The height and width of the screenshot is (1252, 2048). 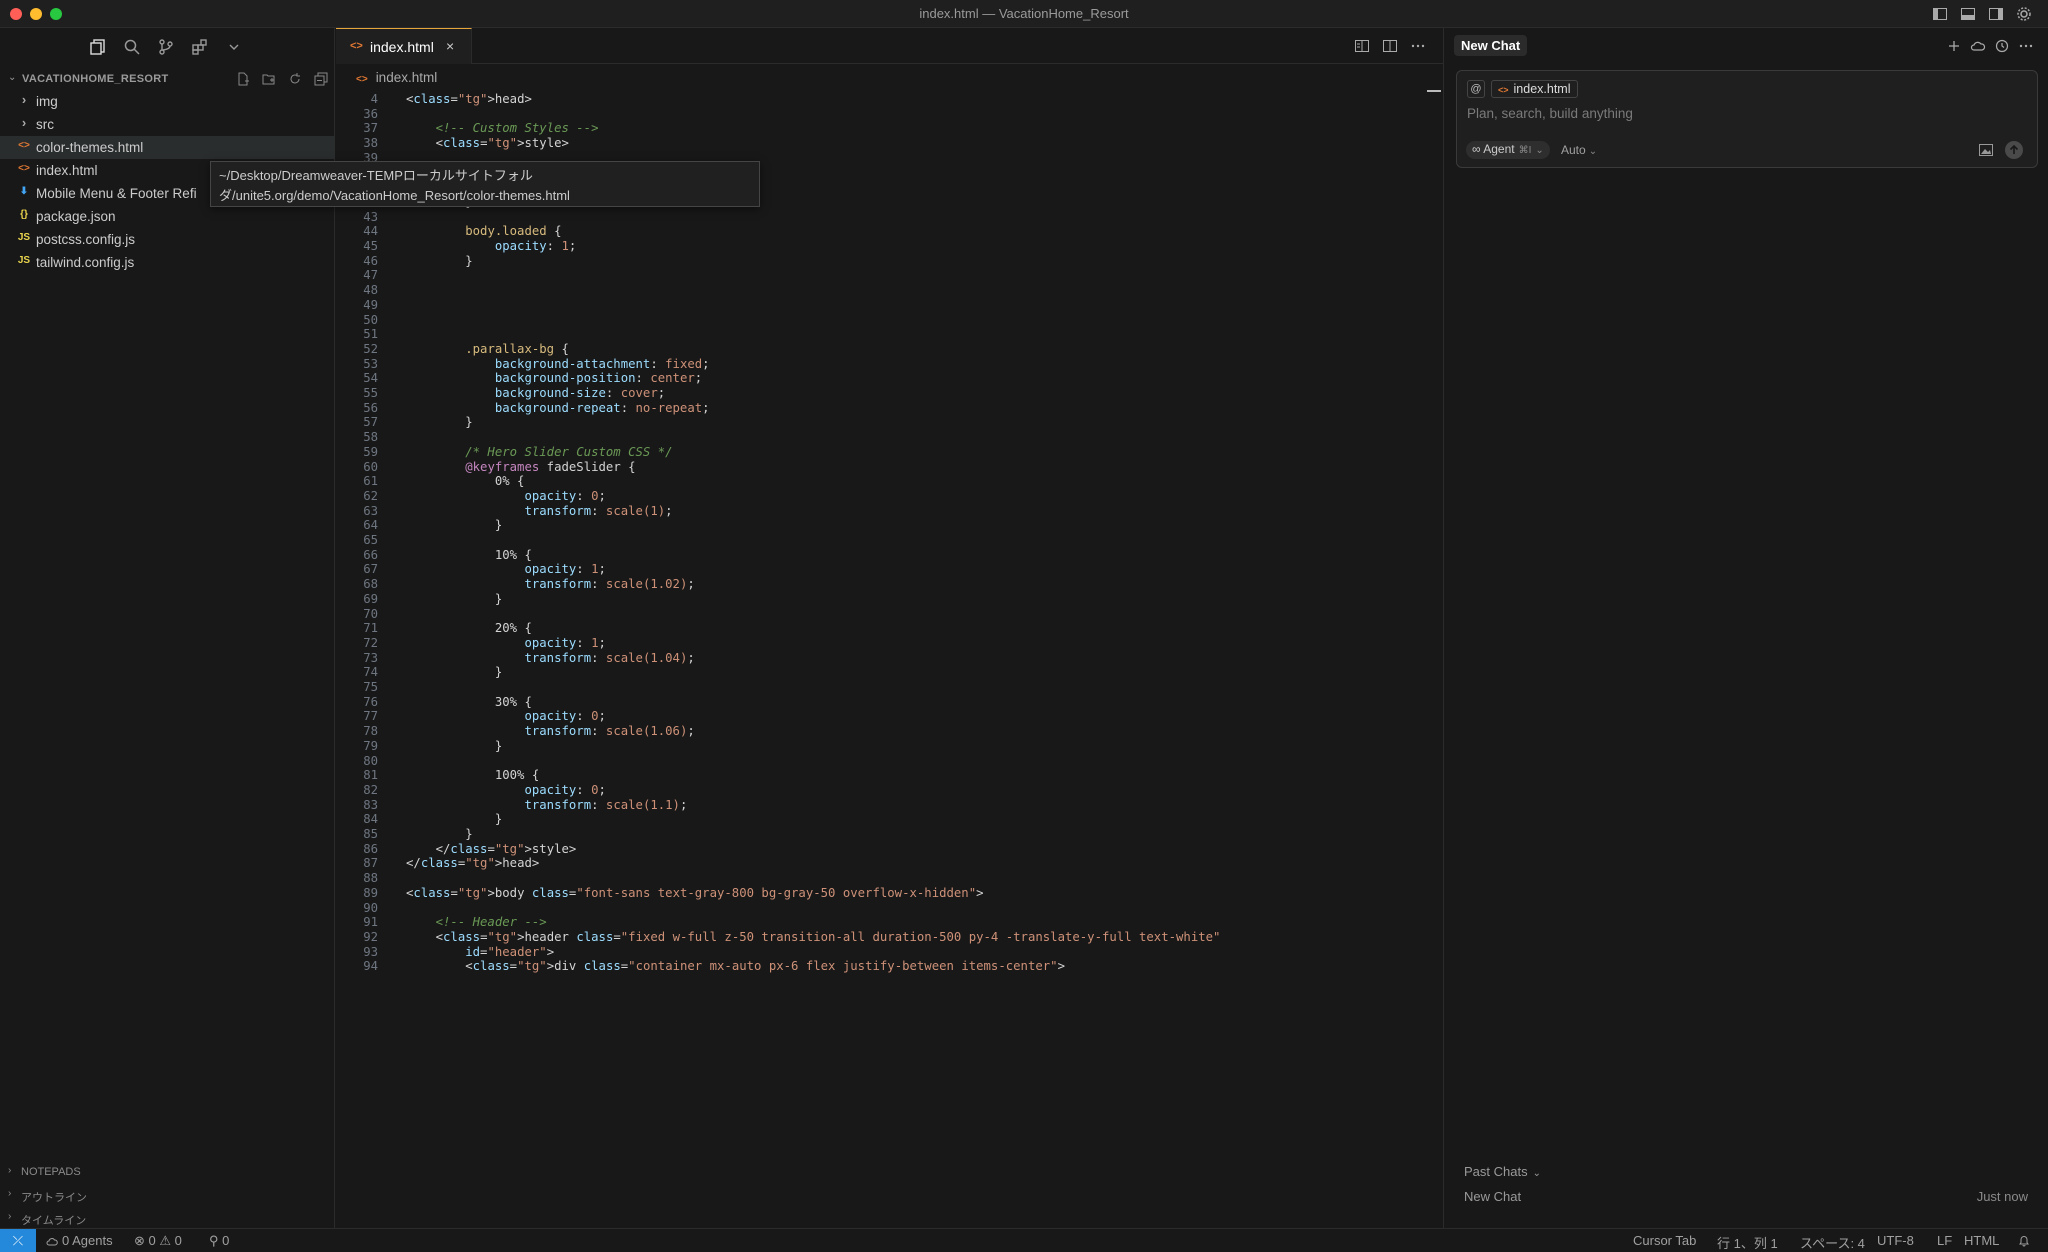 What do you see at coordinates (1895, 1240) in the screenshot?
I see `encoding-status: UTF-8` at bounding box center [1895, 1240].